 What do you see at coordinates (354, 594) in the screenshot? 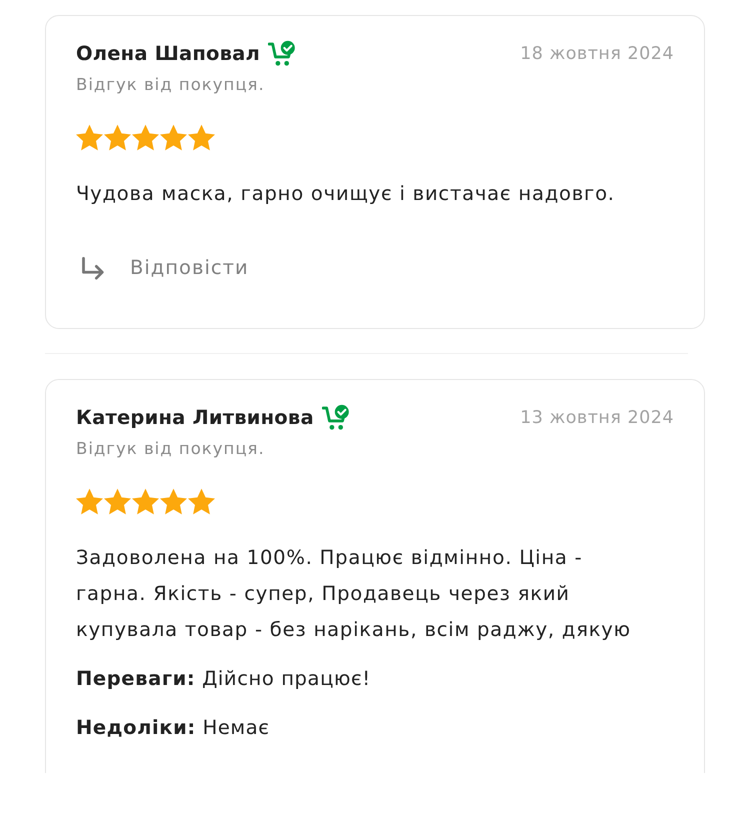
I see `review-text: Задоволена на 100%. Працює відмінно. Ціна - гарна. Якість - супер, Продавець через який купувала товар - без нарікань, всім раджу, дякую` at bounding box center [354, 594].